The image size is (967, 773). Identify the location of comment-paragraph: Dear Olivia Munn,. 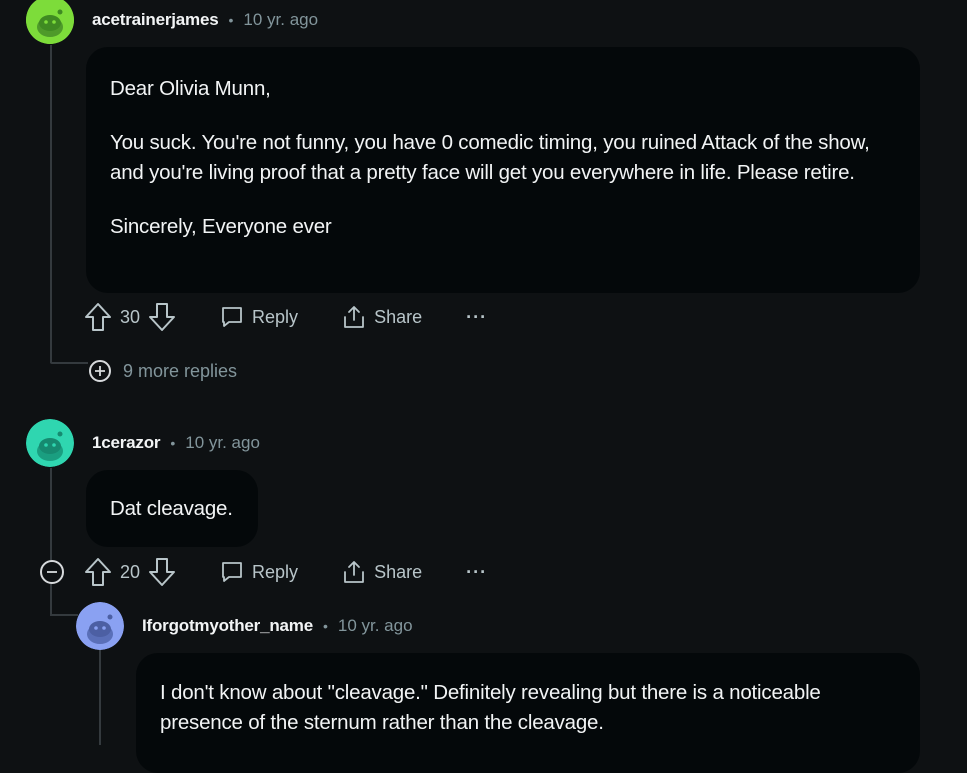
(190, 88).